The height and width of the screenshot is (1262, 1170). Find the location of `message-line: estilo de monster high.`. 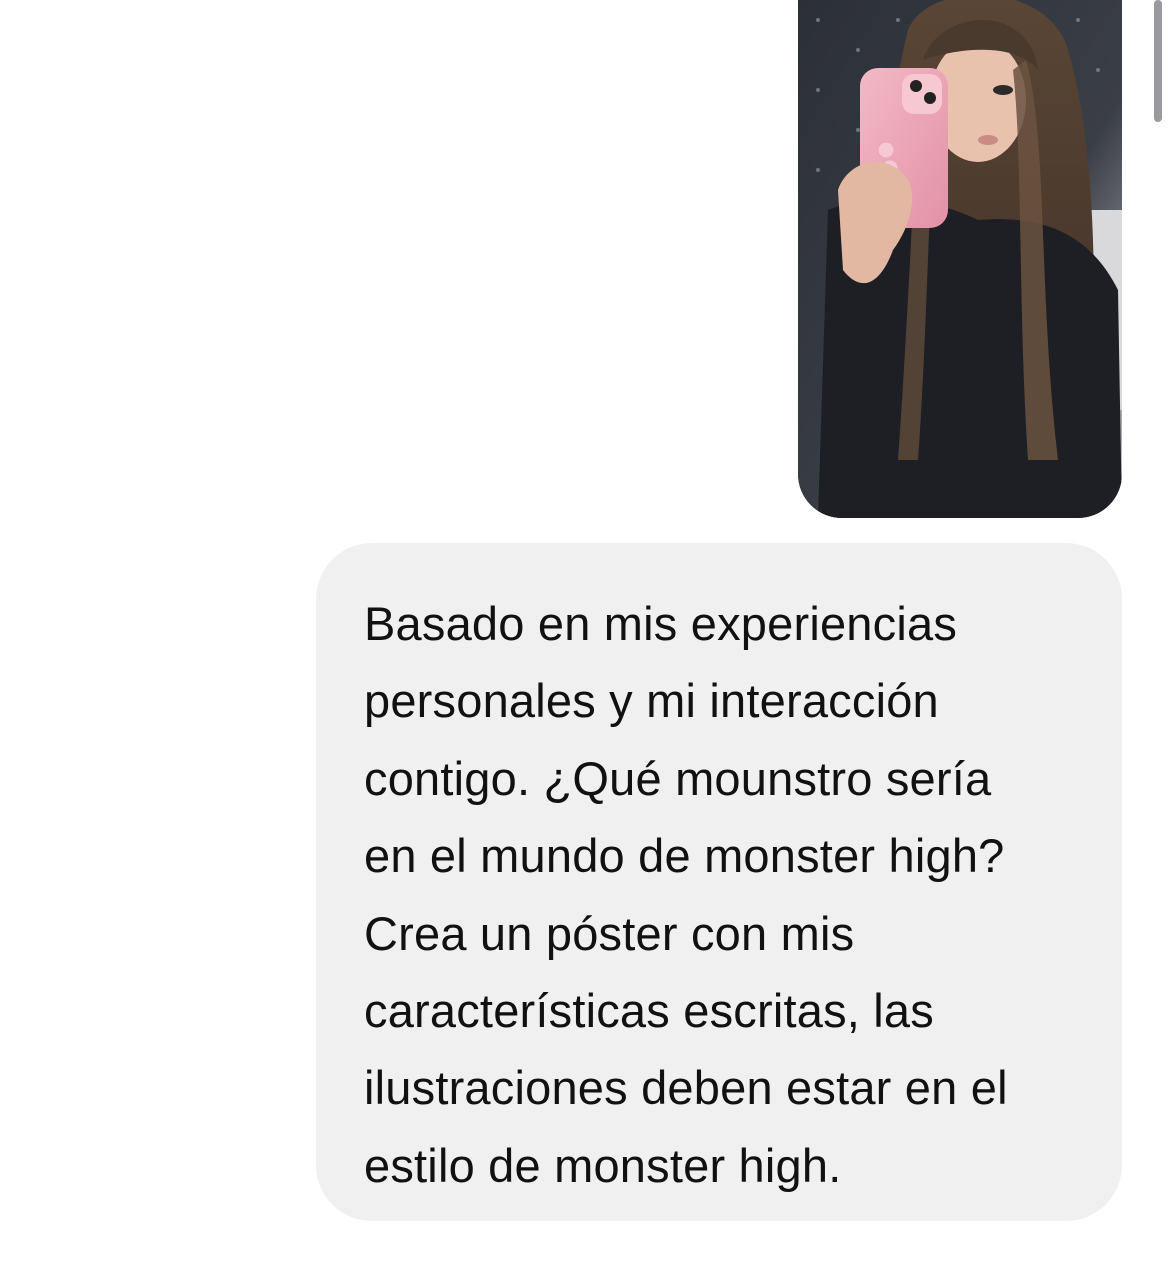

message-line: estilo de monster high. is located at coordinates (603, 1165).